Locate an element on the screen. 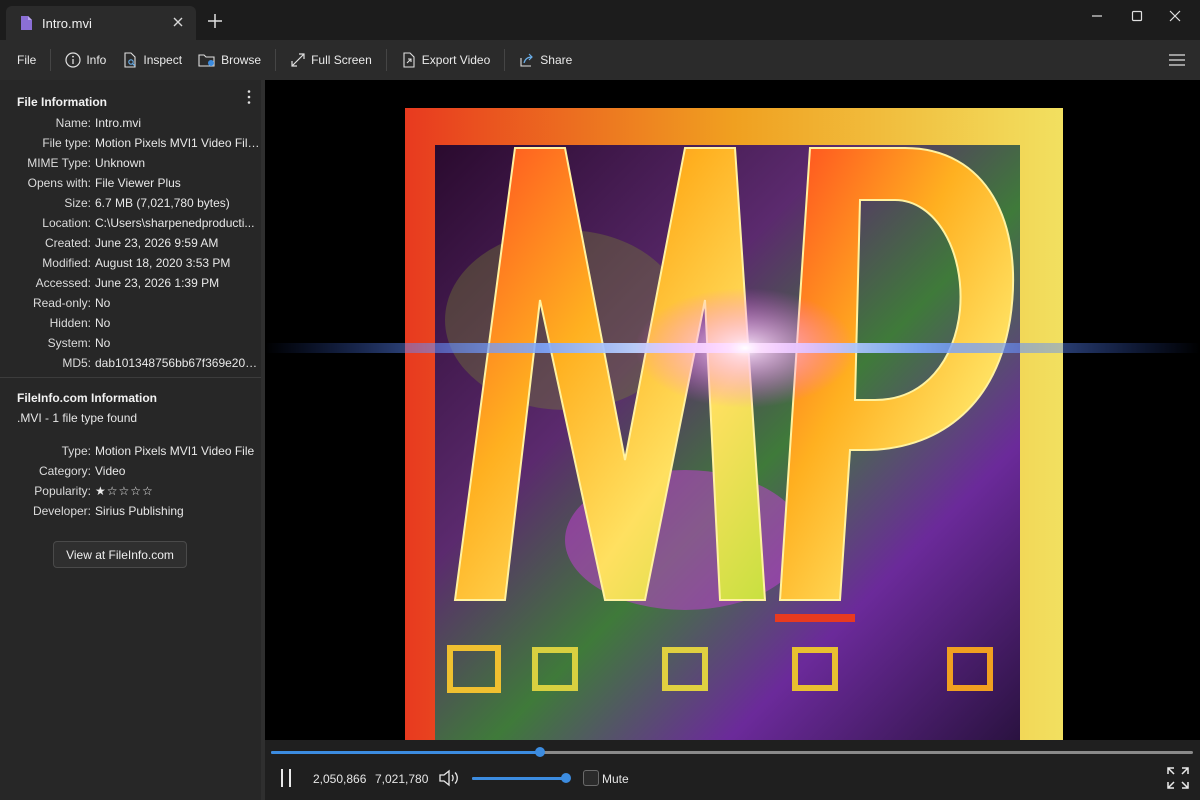  volume-slider is located at coordinates (521, 778).